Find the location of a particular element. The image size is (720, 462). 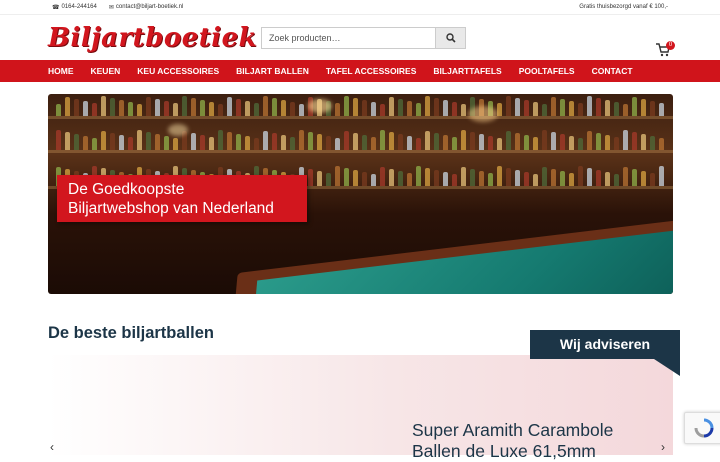

phone-icon: ☎ is located at coordinates (56, 7).